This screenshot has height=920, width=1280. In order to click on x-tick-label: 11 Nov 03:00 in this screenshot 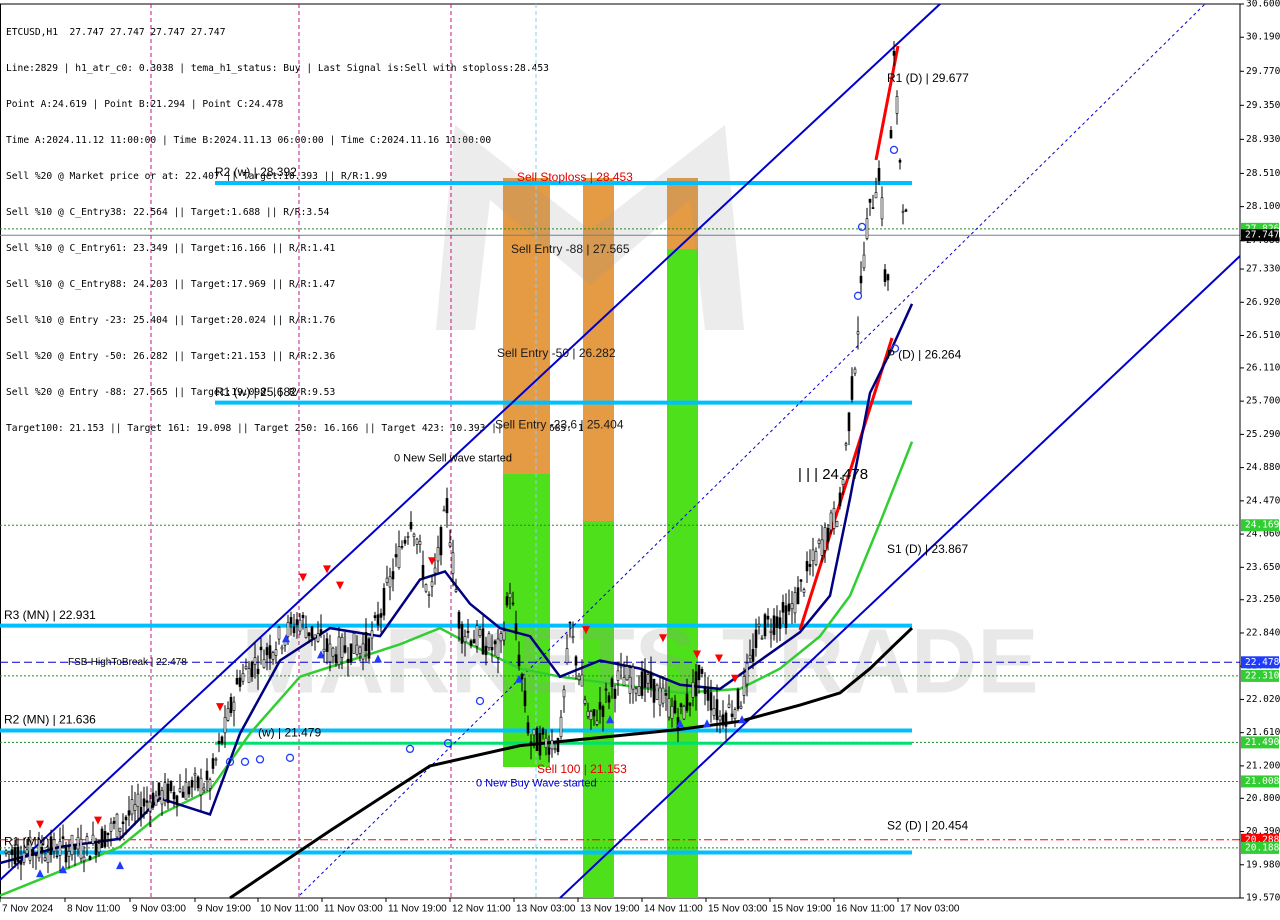, I will do `click(353, 909)`.